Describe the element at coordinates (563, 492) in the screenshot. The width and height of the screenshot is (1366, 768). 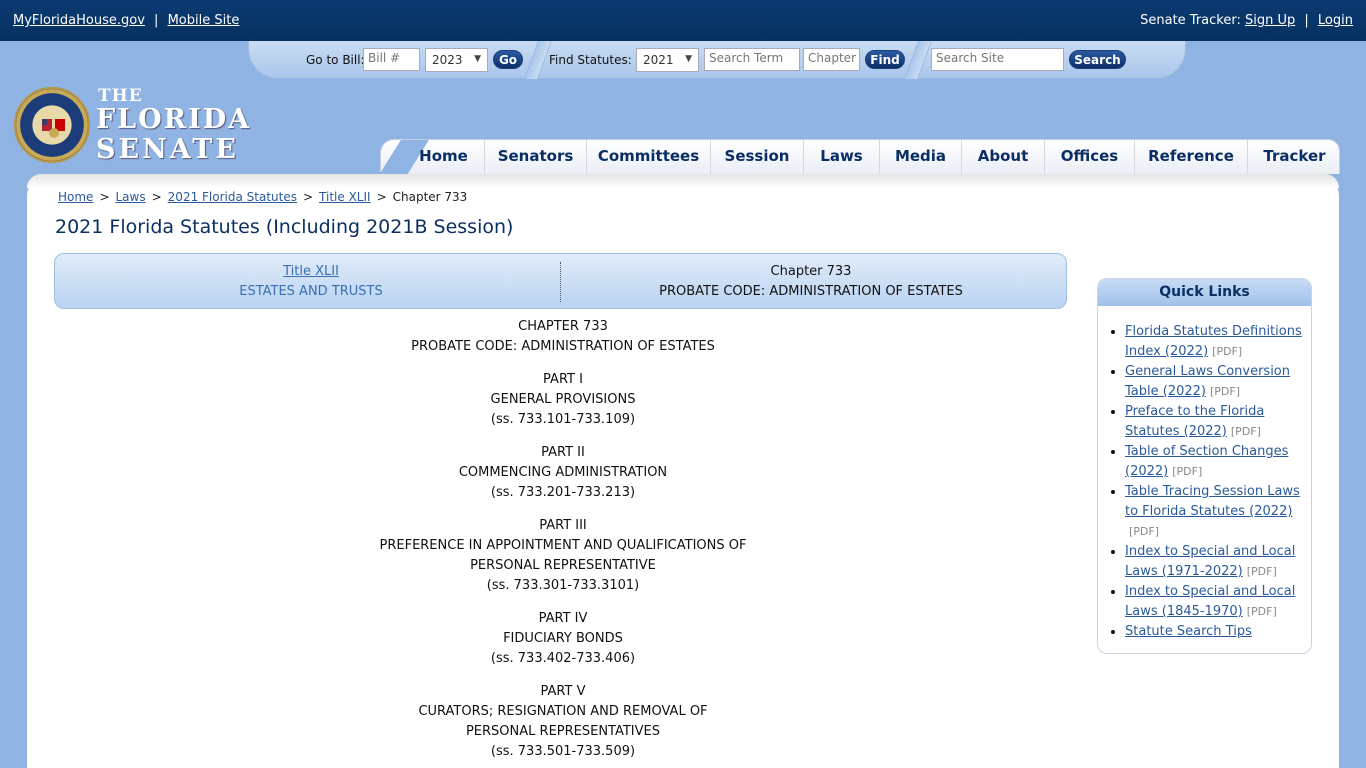
I see `part-range: (ss. 733.201-733.213)` at that location.